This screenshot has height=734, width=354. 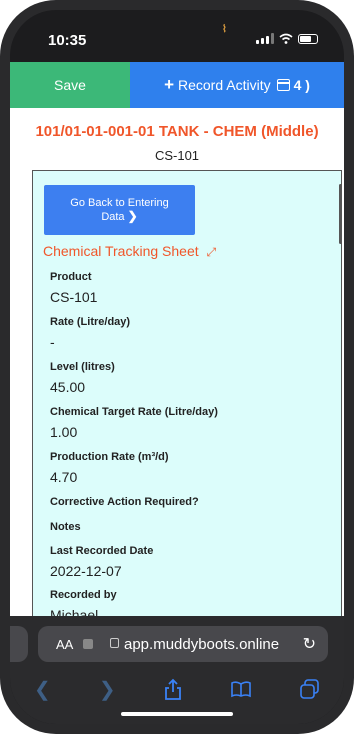 I want to click on plus-icon: +, so click(x=169, y=84).